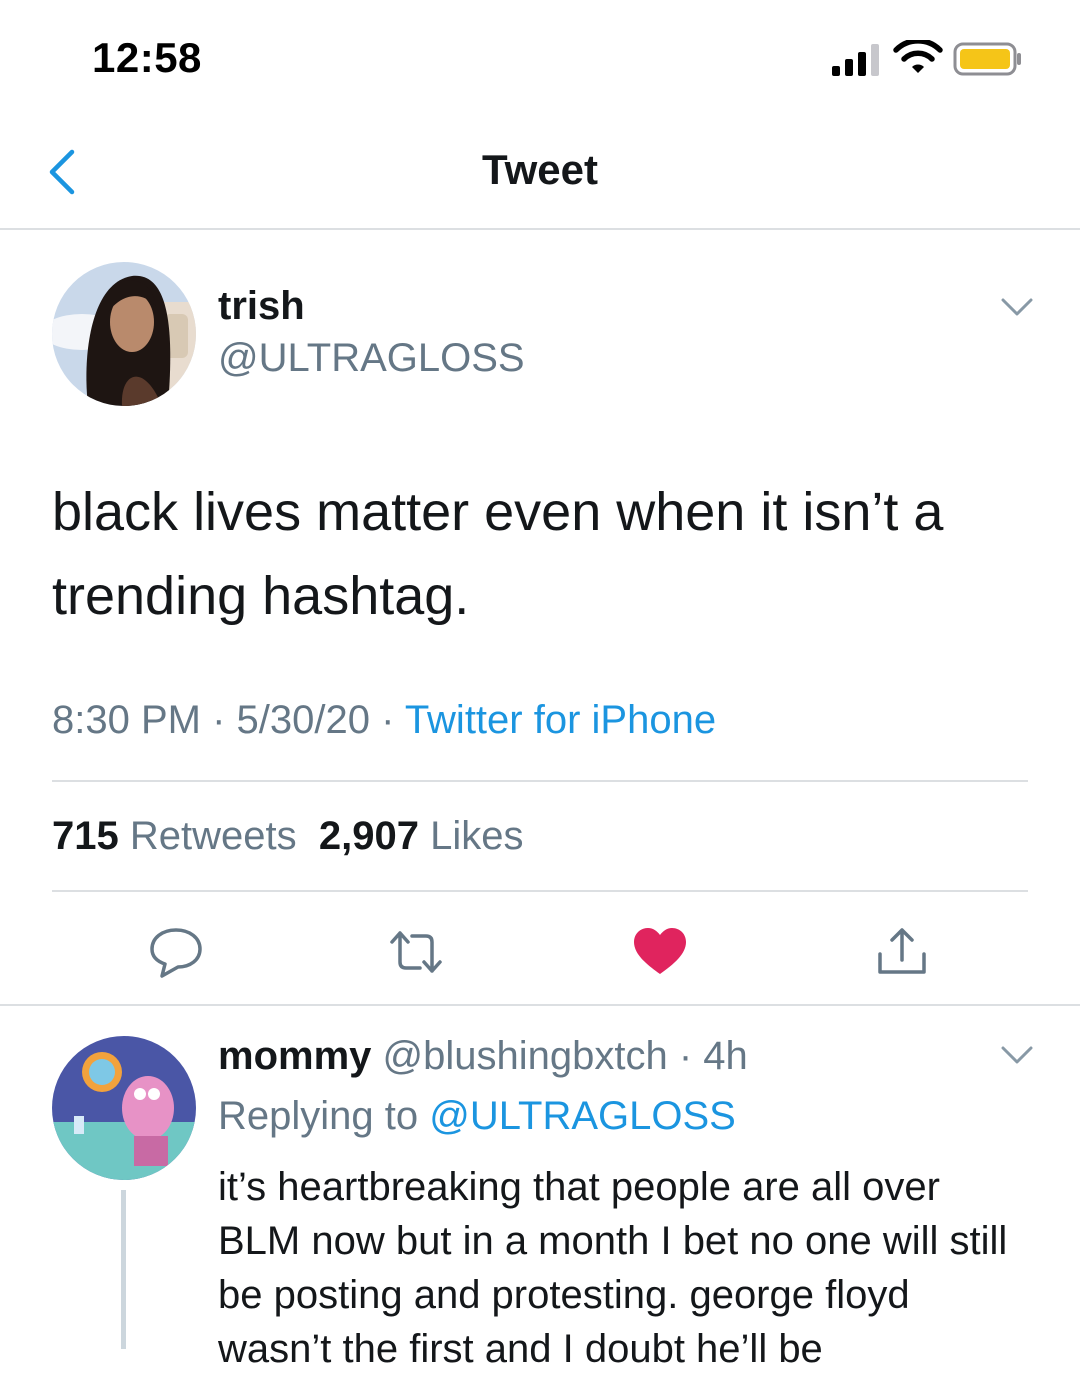 This screenshot has width=1080, height=1376. What do you see at coordinates (371, 358) in the screenshot?
I see `author-handle: @ULTRAGLOSS` at bounding box center [371, 358].